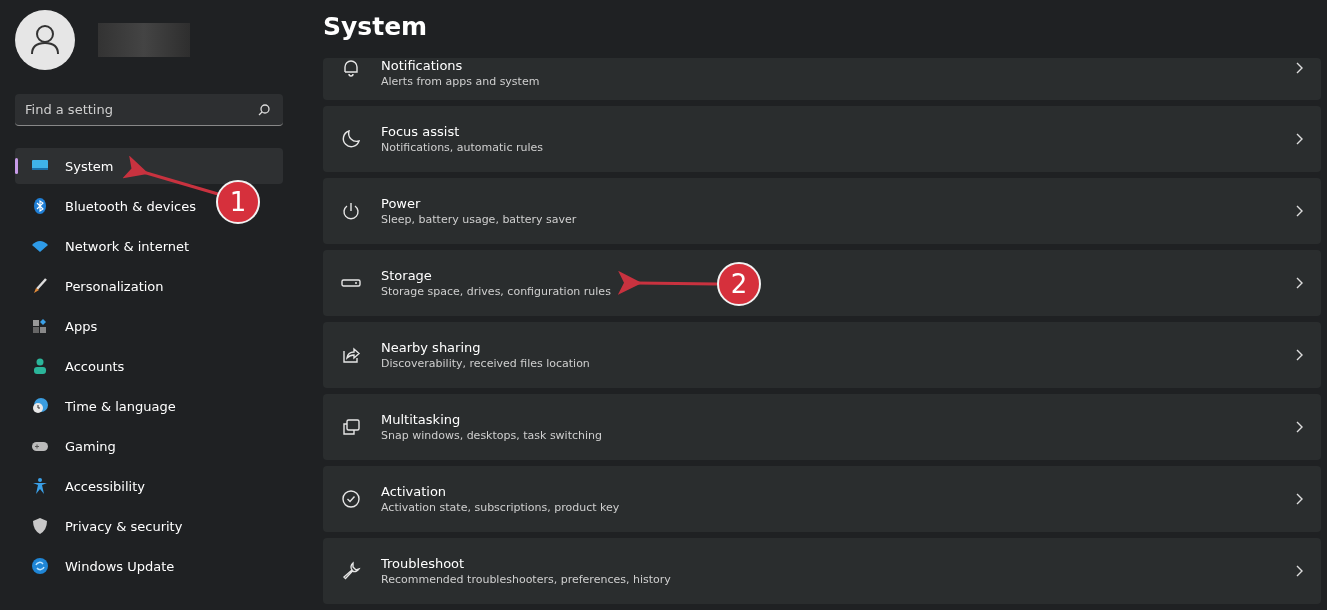 The width and height of the screenshot is (1327, 610). I want to click on setting-title: Troubleshoot, so click(423, 563).